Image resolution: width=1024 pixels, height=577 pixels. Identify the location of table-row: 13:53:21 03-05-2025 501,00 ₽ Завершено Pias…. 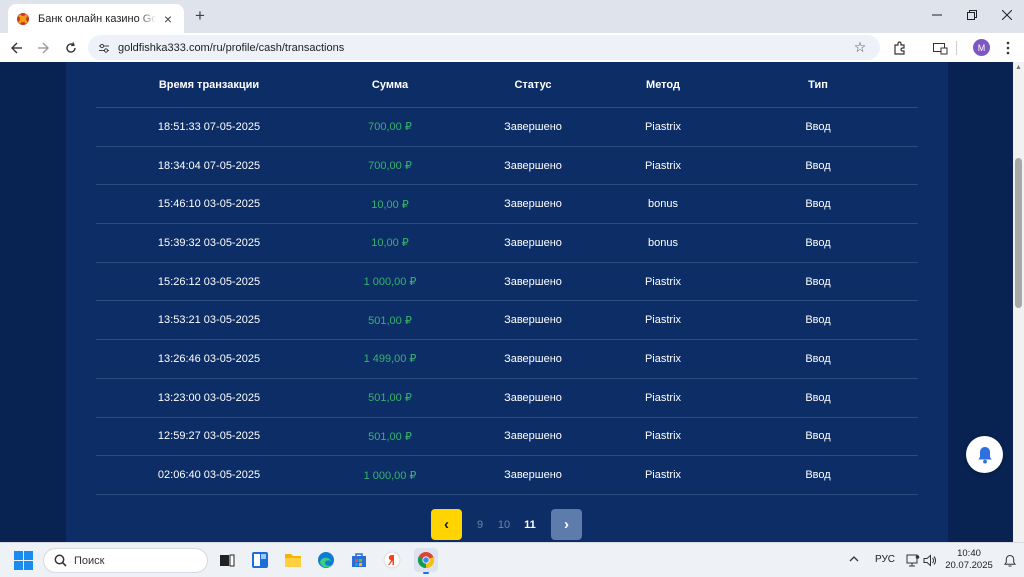
(507, 321).